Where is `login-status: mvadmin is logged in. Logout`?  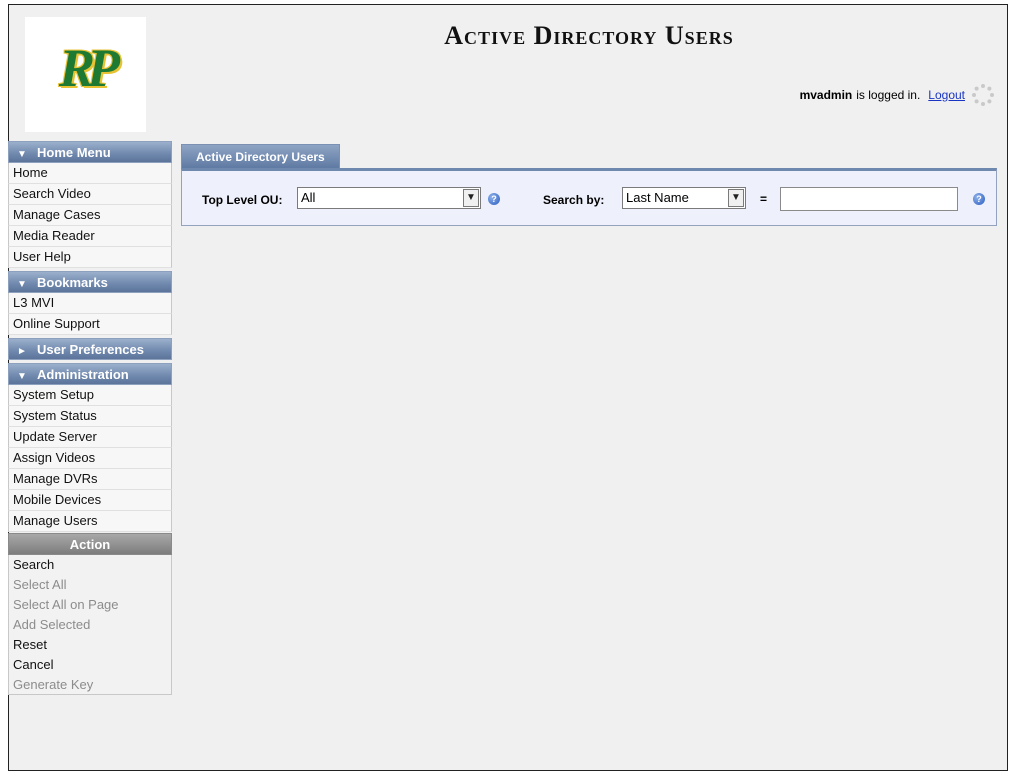
login-status: mvadmin is logged in. Logout is located at coordinates (897, 95).